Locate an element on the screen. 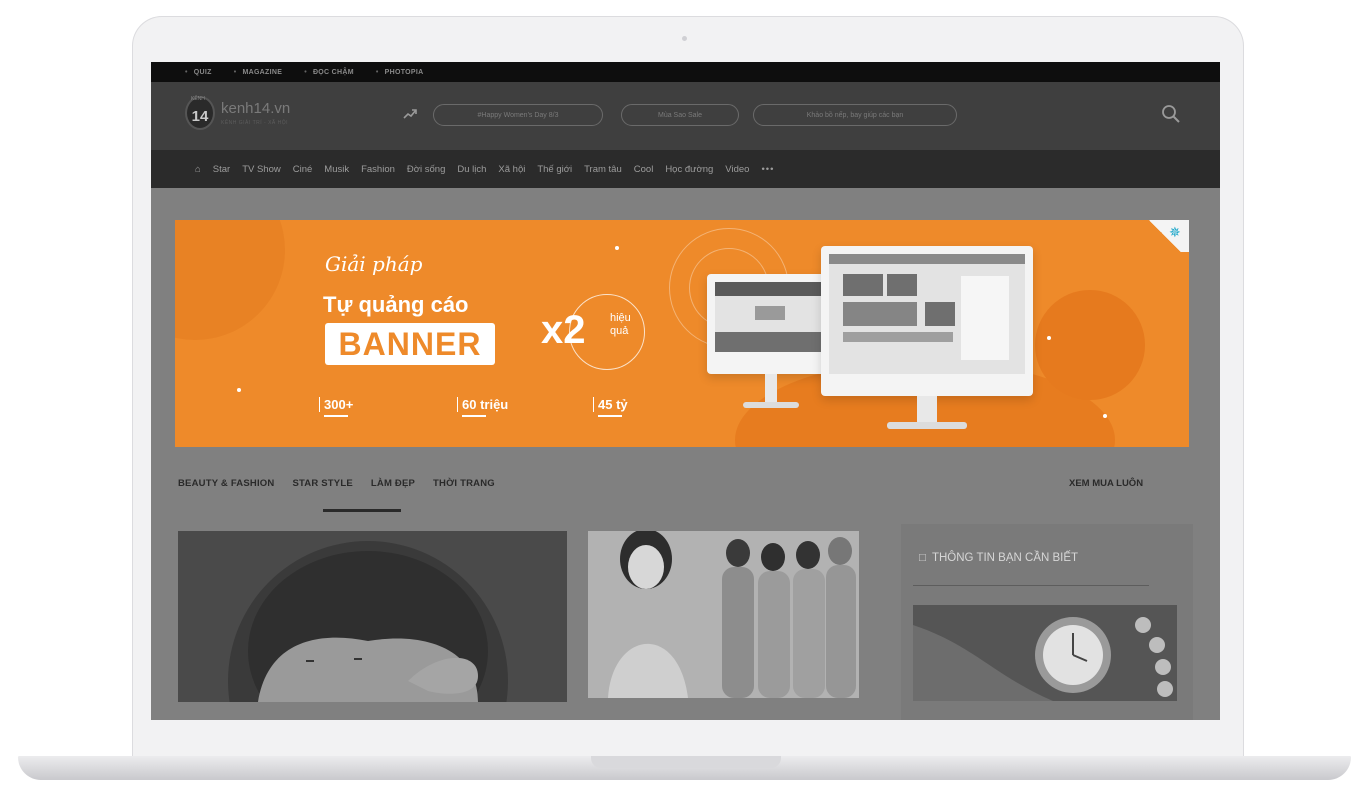 Image resolution: width=1351 pixels, height=790 pixels. adchoice-corner is located at coordinates (1165, 236).